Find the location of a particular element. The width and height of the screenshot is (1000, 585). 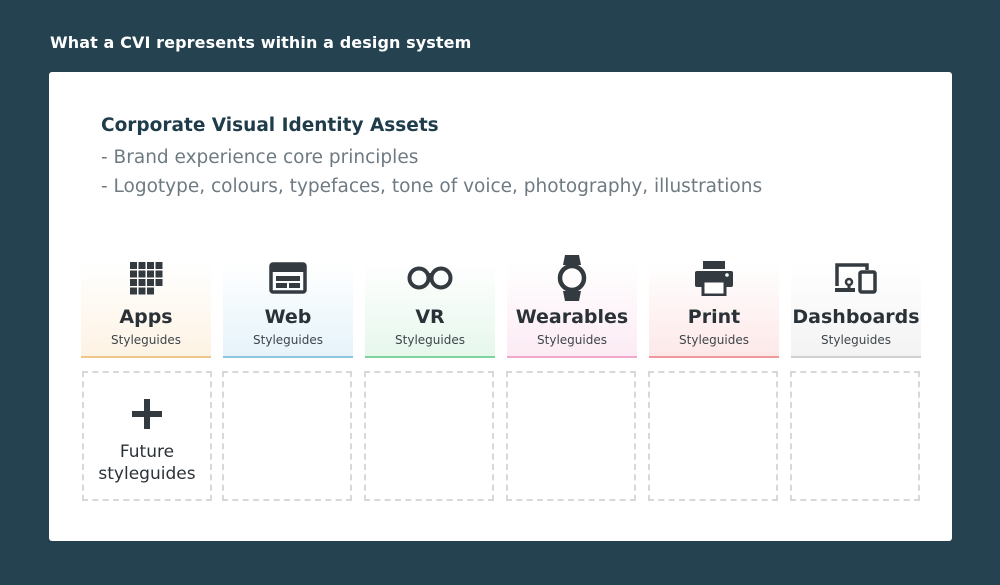

future-styleguides-slot: Future styleguides is located at coordinates (147, 436).